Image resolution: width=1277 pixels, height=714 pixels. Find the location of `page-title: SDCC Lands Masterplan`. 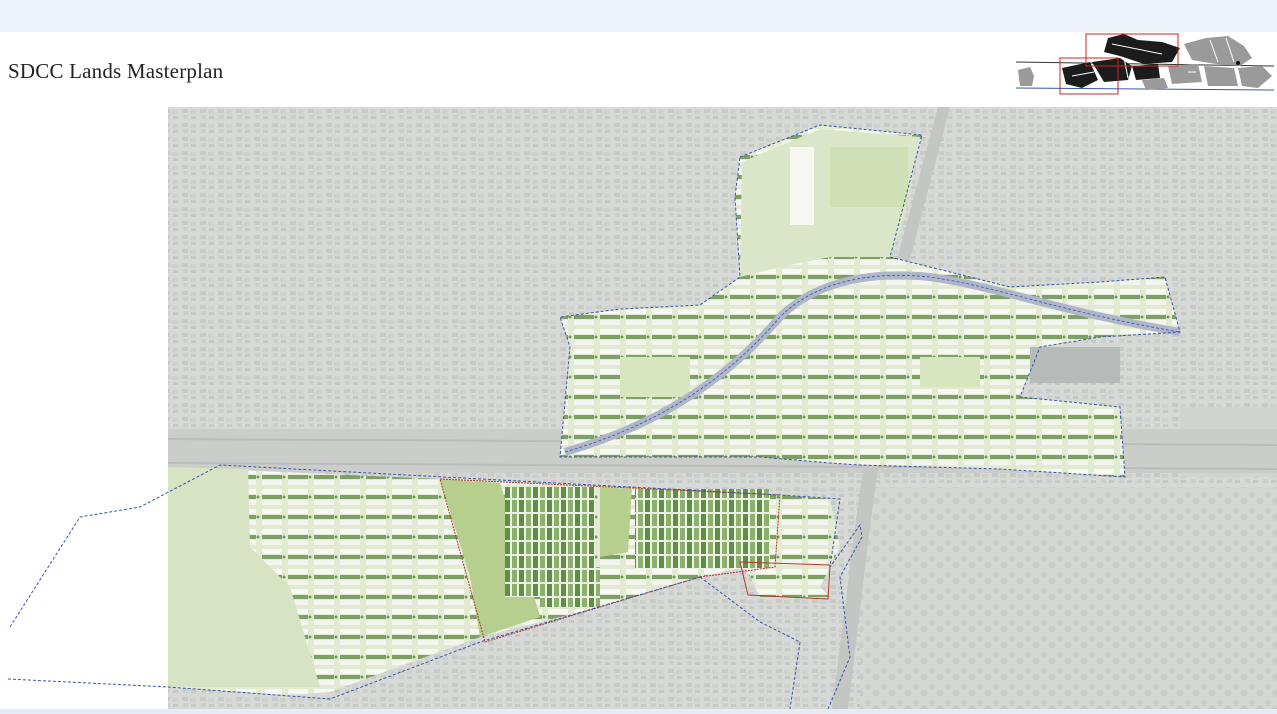

page-title: SDCC Lands Masterplan is located at coordinates (116, 71).